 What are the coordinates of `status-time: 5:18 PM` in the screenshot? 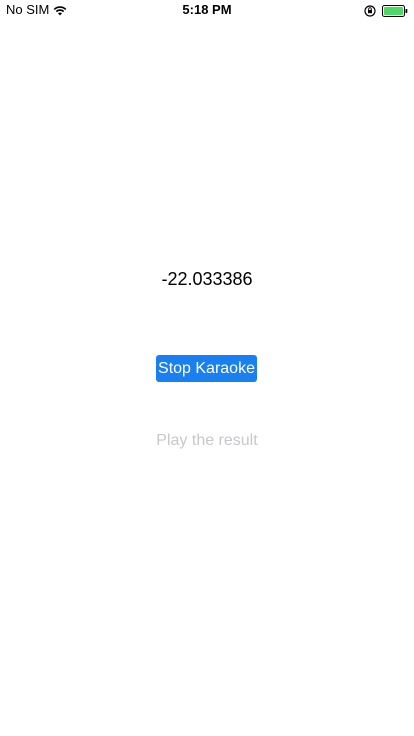 It's located at (207, 9).